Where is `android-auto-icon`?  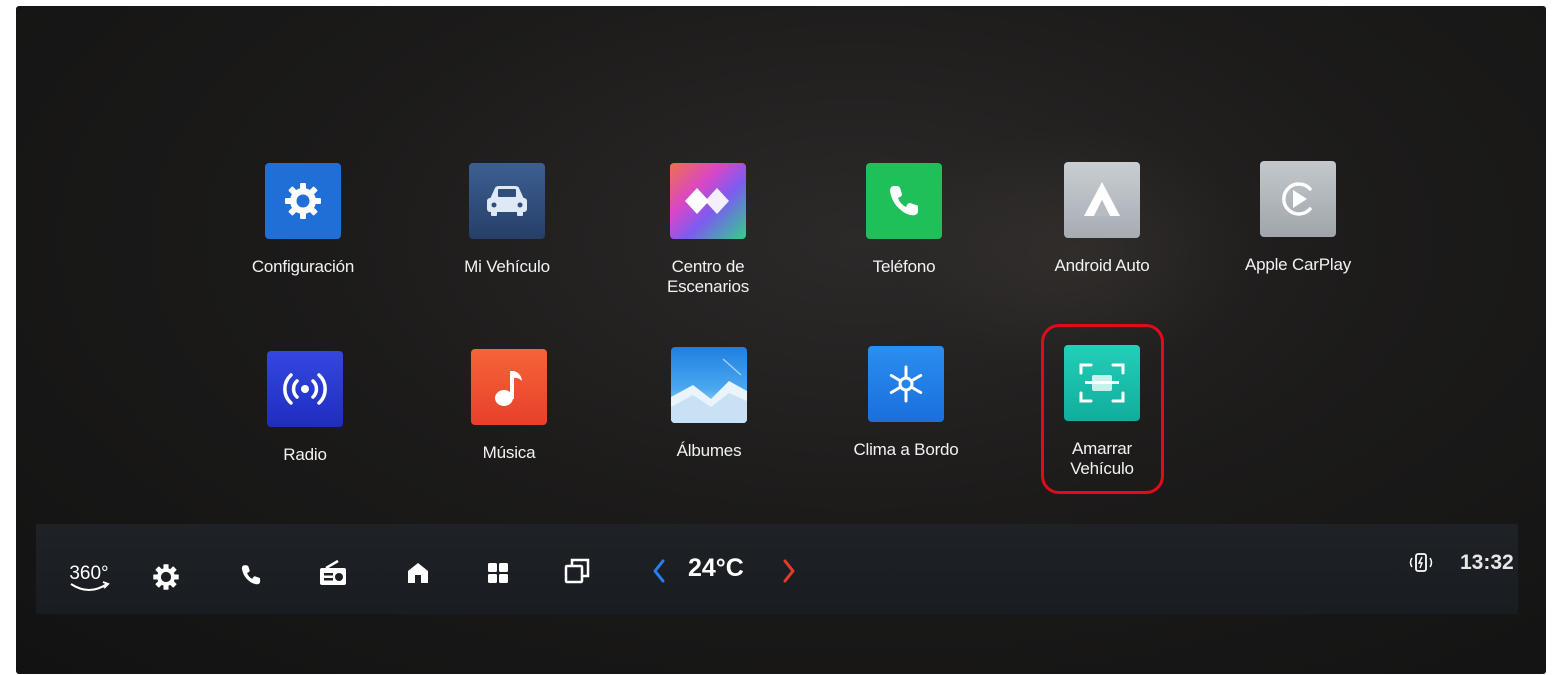
android-auto-icon is located at coordinates (1102, 200).